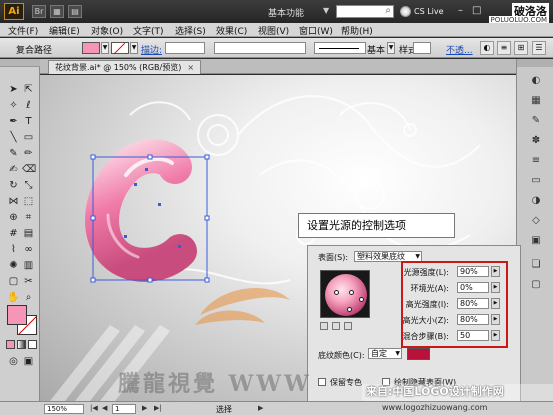 This screenshot has width=553, height=415. Describe the element at coordinates (357, 30) in the screenshot. I see `menu-help: 帮助(H)` at that location.